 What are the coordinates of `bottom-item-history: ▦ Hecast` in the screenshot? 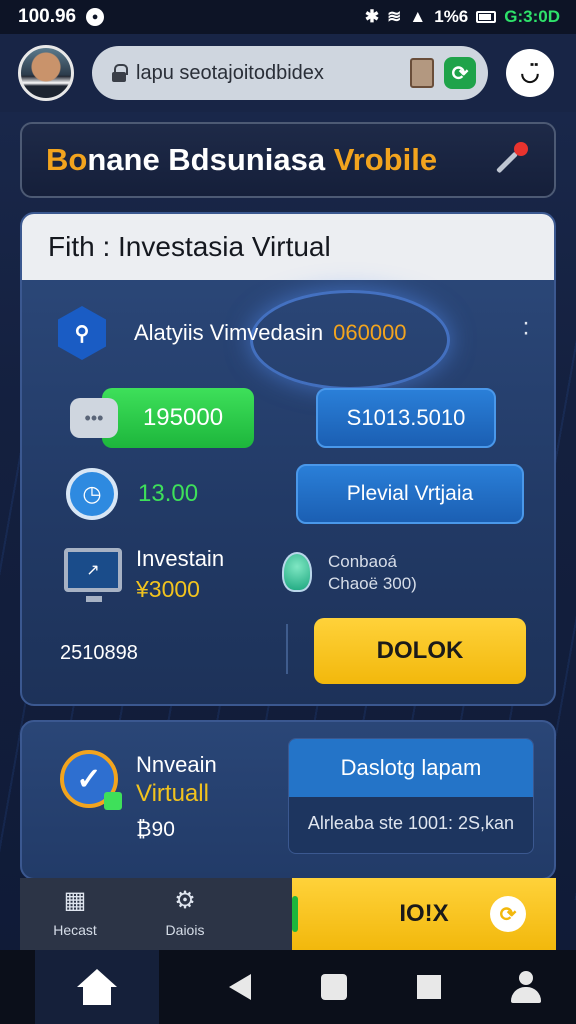 It's located at (75, 912).